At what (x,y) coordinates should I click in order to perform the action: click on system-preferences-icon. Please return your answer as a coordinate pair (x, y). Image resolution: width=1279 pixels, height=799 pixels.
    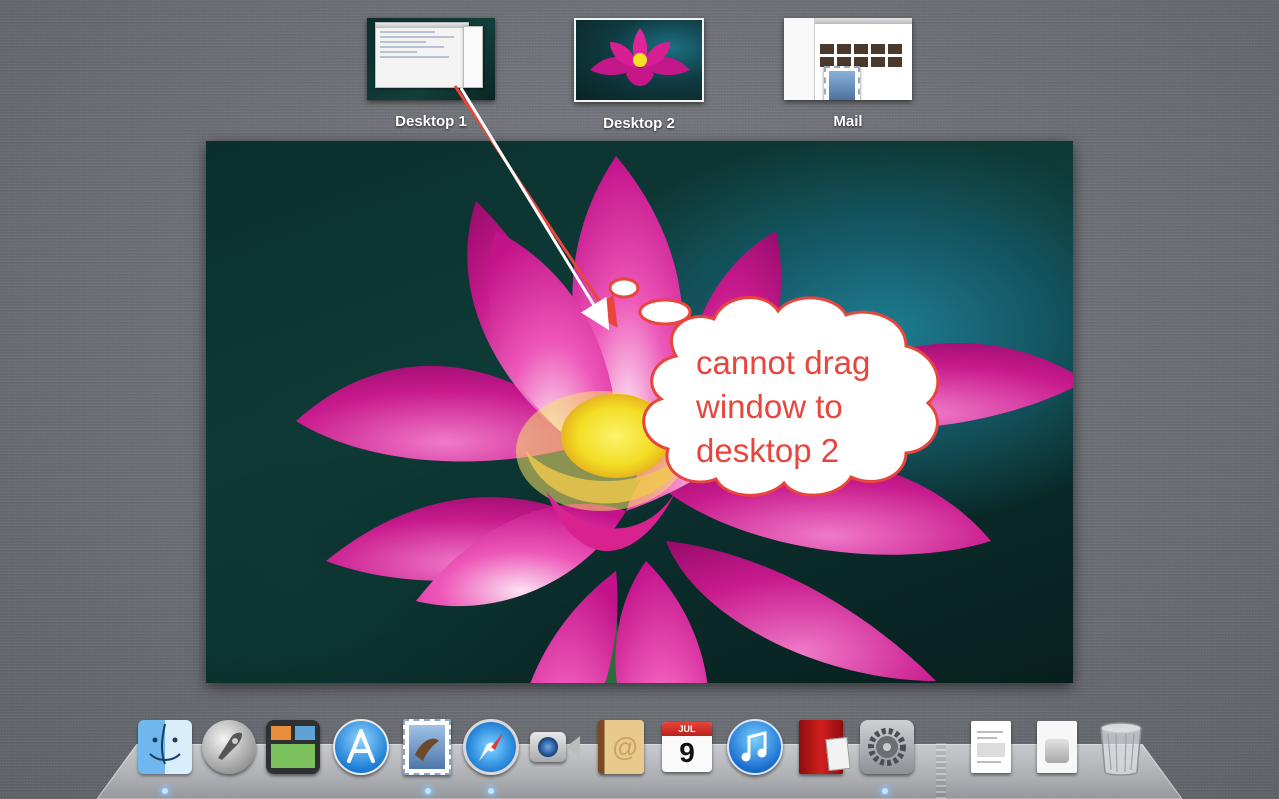
    Looking at the image, I should click on (887, 747).